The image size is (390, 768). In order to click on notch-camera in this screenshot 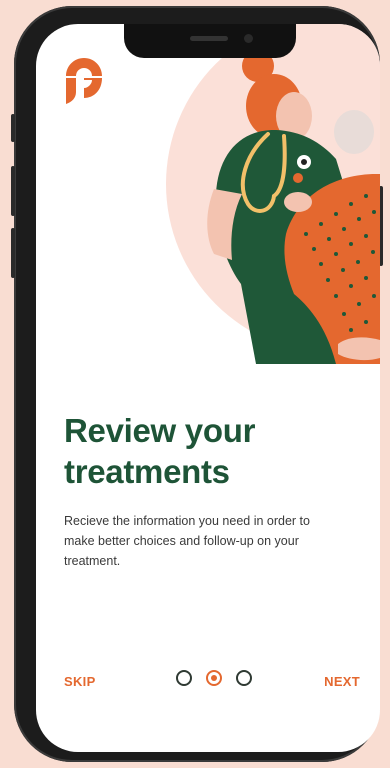, I will do `click(248, 38)`.